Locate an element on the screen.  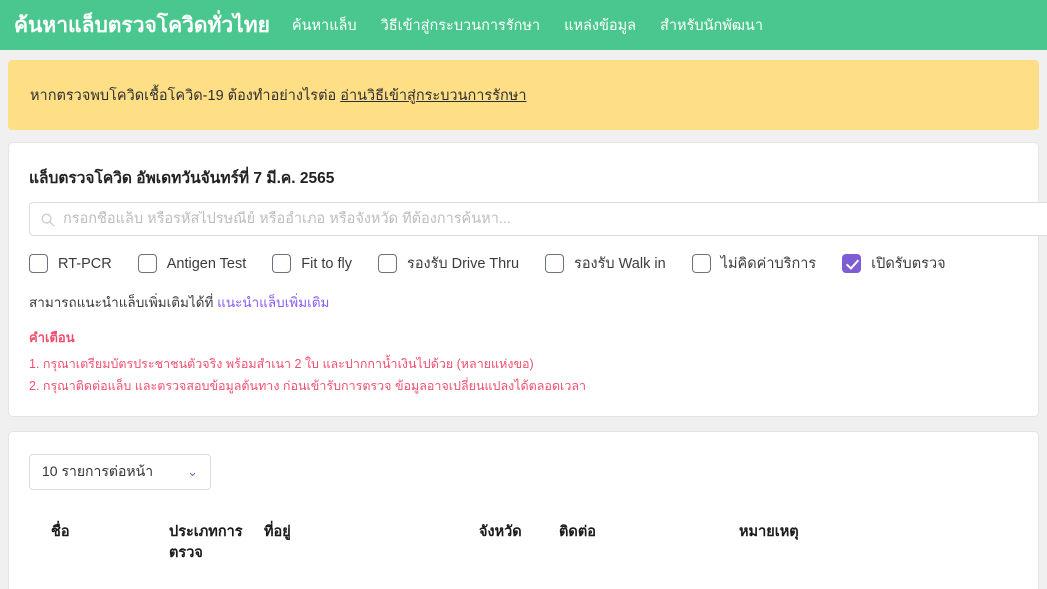
checkbox-walk-in is located at coordinates (555, 263).